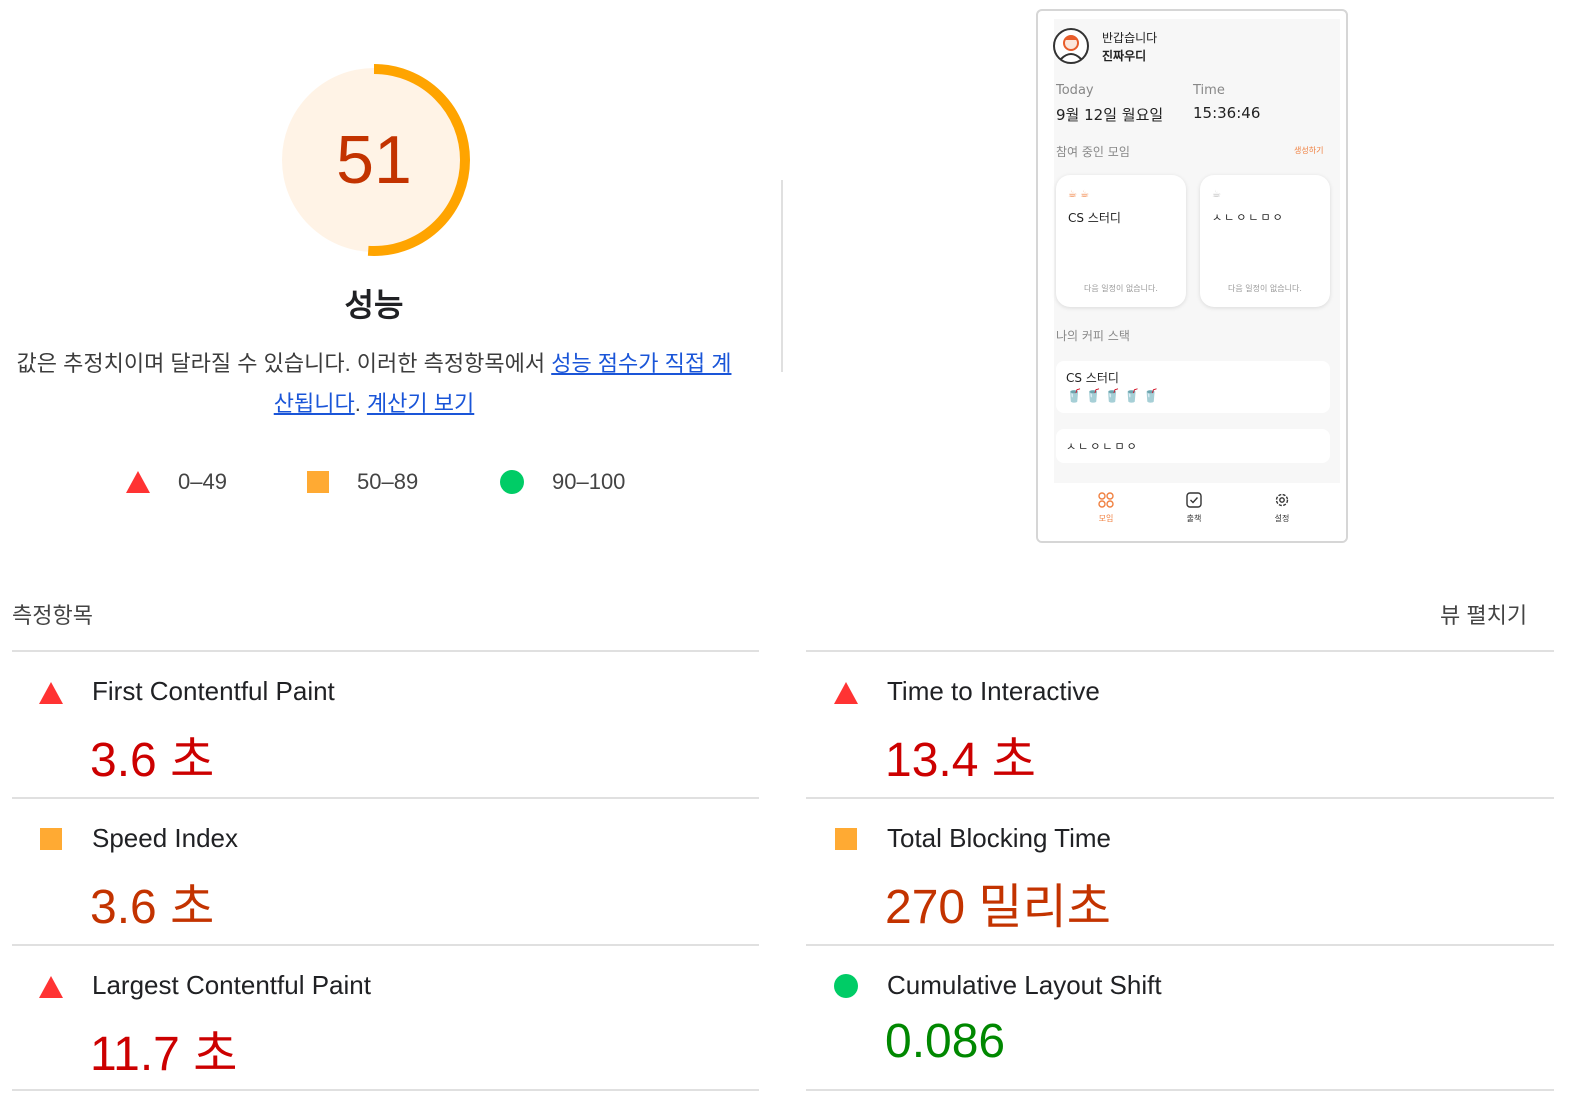 This screenshot has width=1578, height=1108. What do you see at coordinates (1308, 150) in the screenshot?
I see `create-button: 생성하기` at bounding box center [1308, 150].